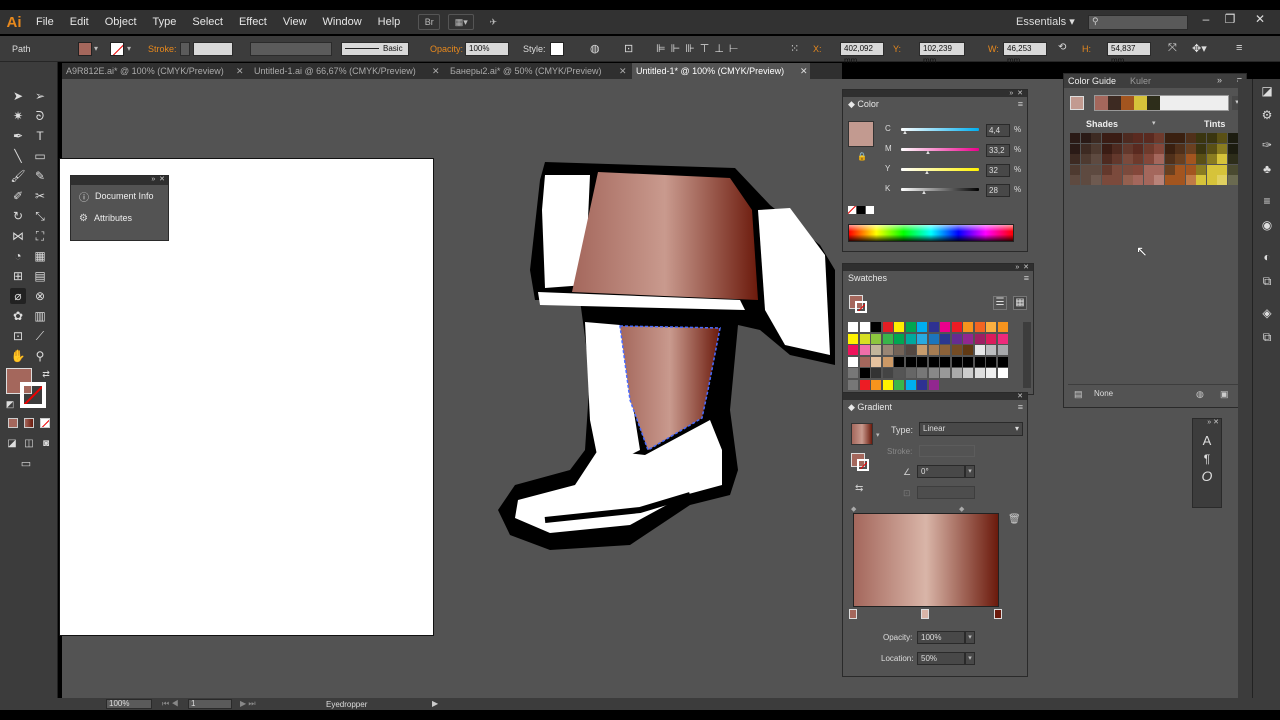 Image resolution: width=1280 pixels, height=720 pixels. Describe the element at coordinates (623, 71) in the screenshot. I see `close-tab-icon: ✕` at that location.